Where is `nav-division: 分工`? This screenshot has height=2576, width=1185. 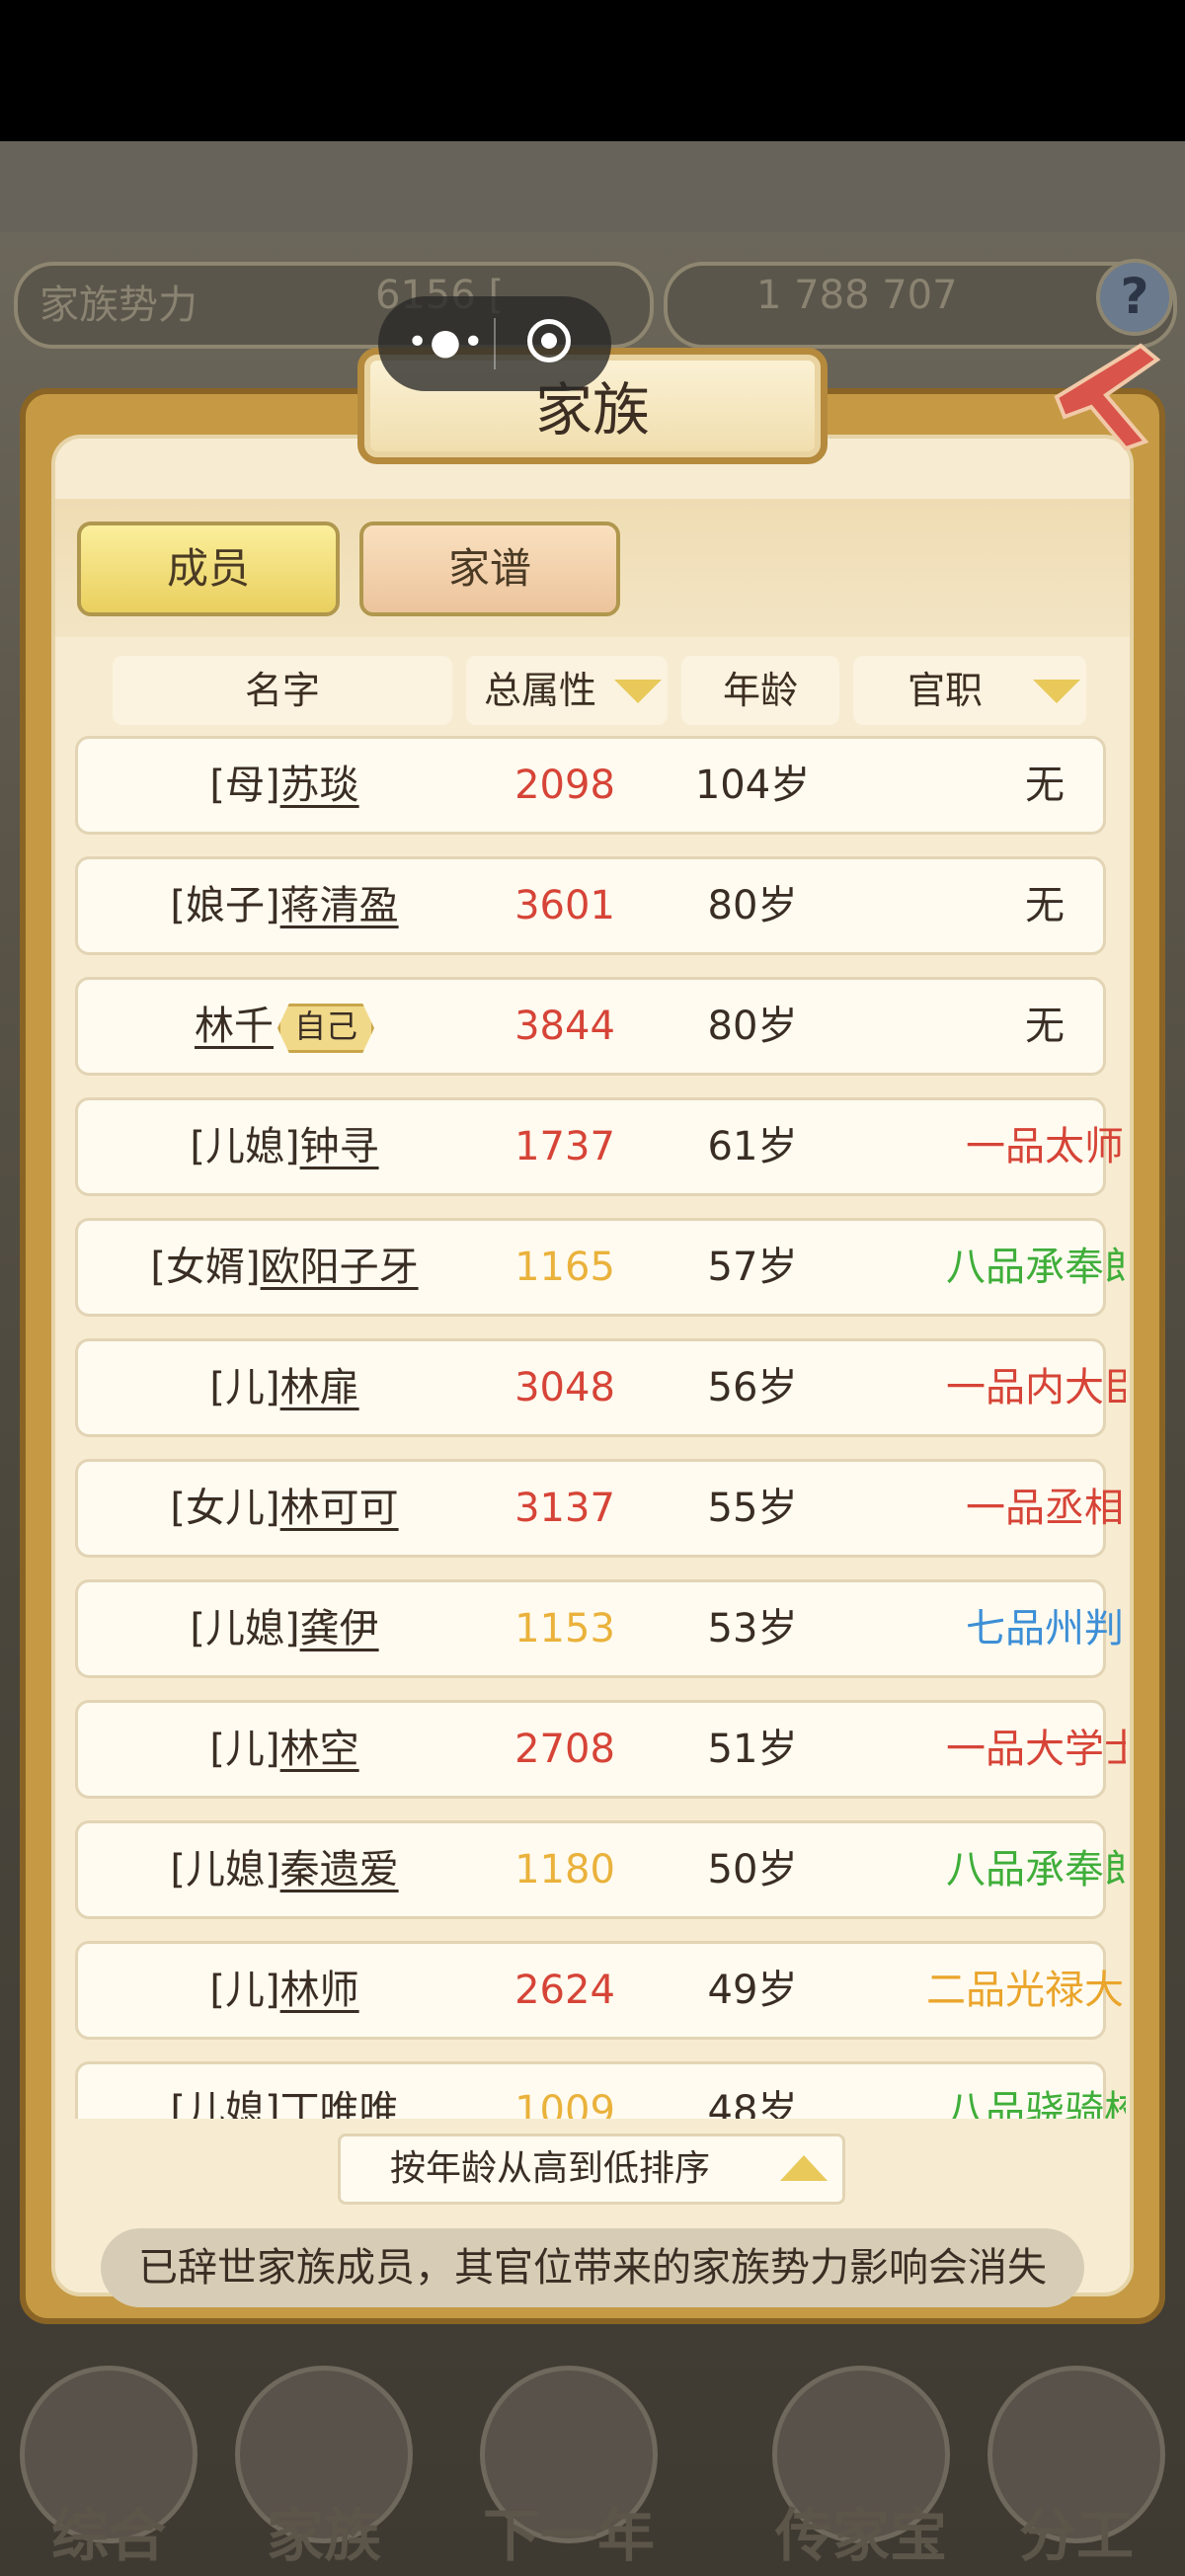 nav-division: 分工 is located at coordinates (1076, 2467).